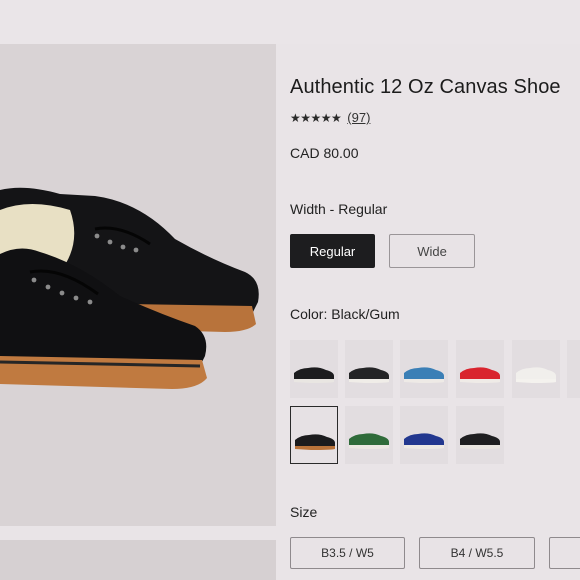 This screenshot has height=580, width=580. Describe the element at coordinates (432, 251) in the screenshot. I see `width-option-wide: Wide` at that location.